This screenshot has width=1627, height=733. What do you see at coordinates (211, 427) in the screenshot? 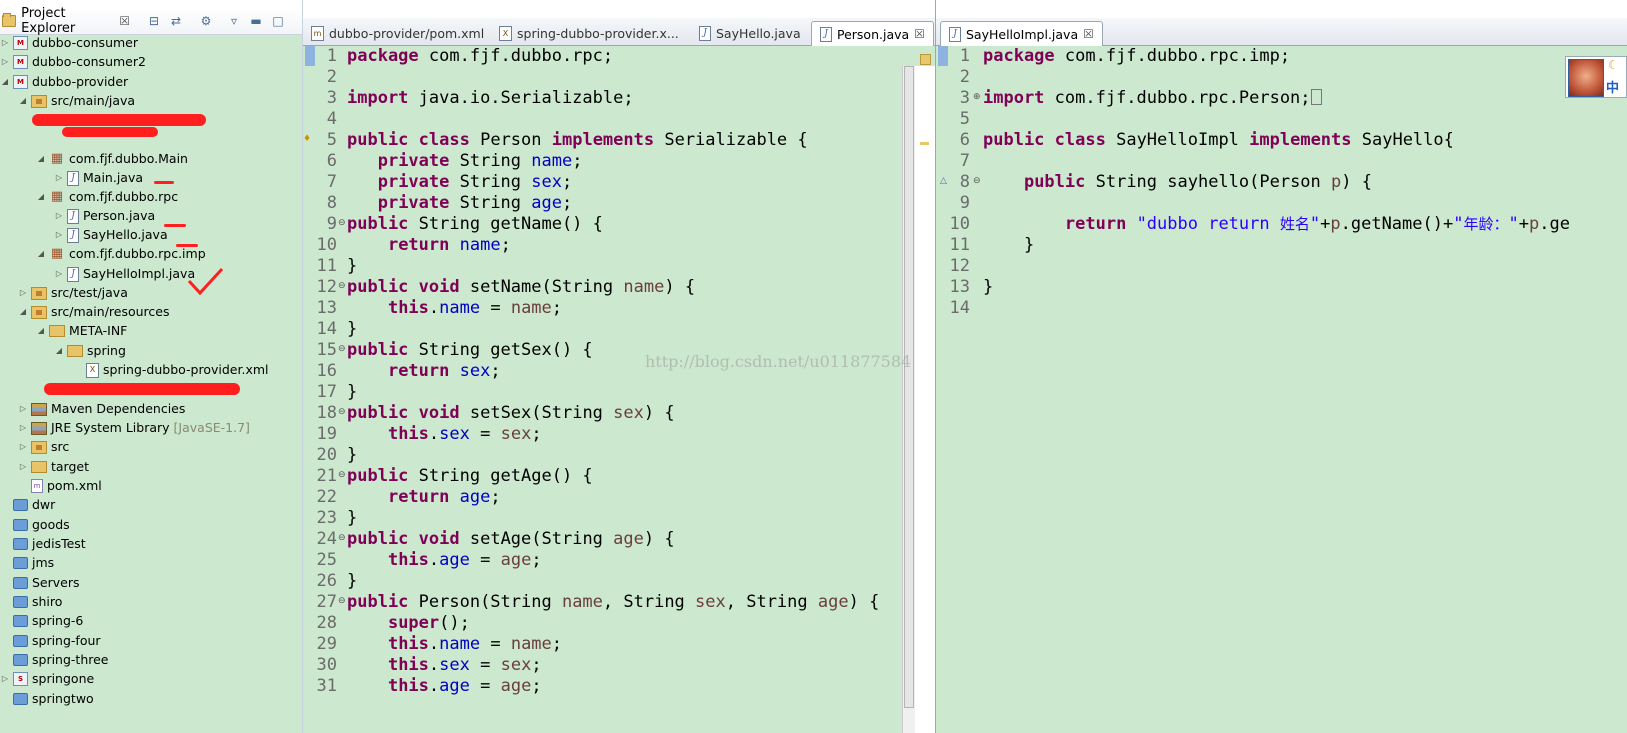
I see `jre-version-label: [JavaSE-1.7]` at bounding box center [211, 427].